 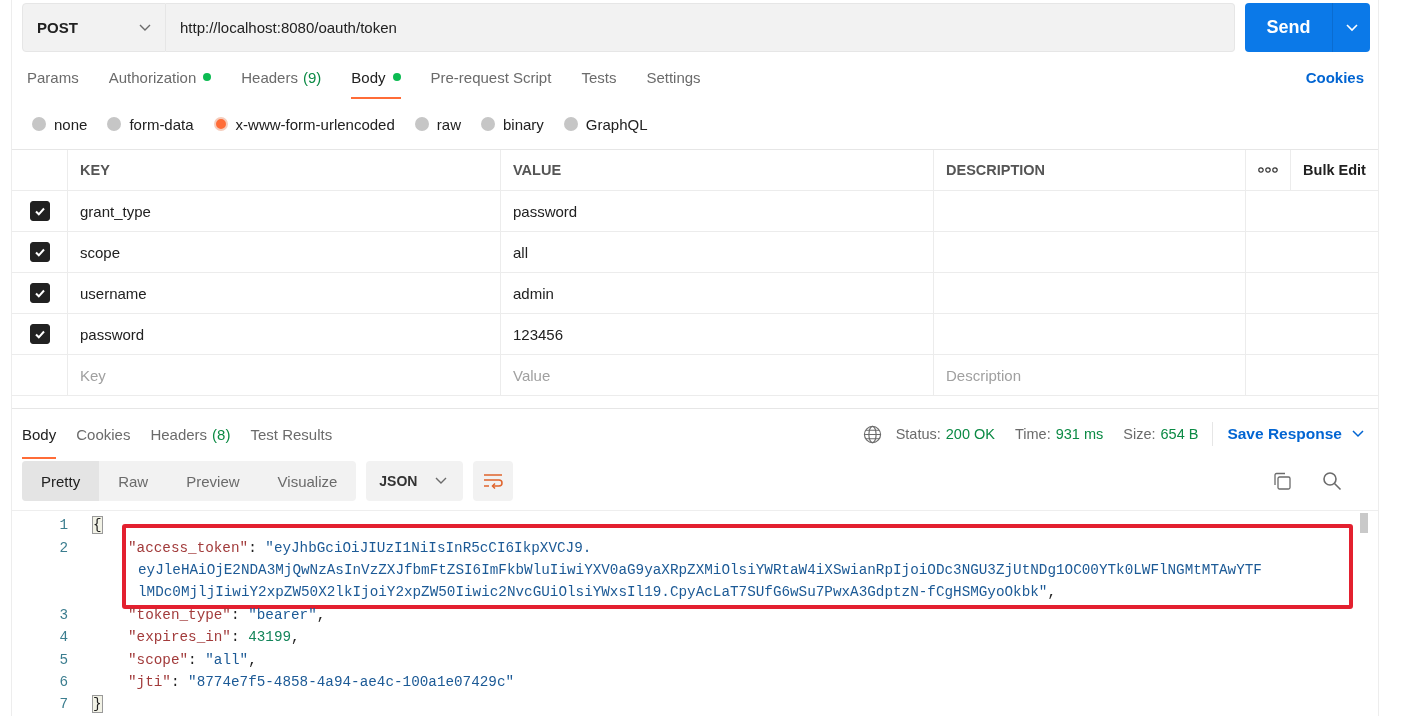 I want to click on radio-label: GraphQL, so click(x=616, y=124).